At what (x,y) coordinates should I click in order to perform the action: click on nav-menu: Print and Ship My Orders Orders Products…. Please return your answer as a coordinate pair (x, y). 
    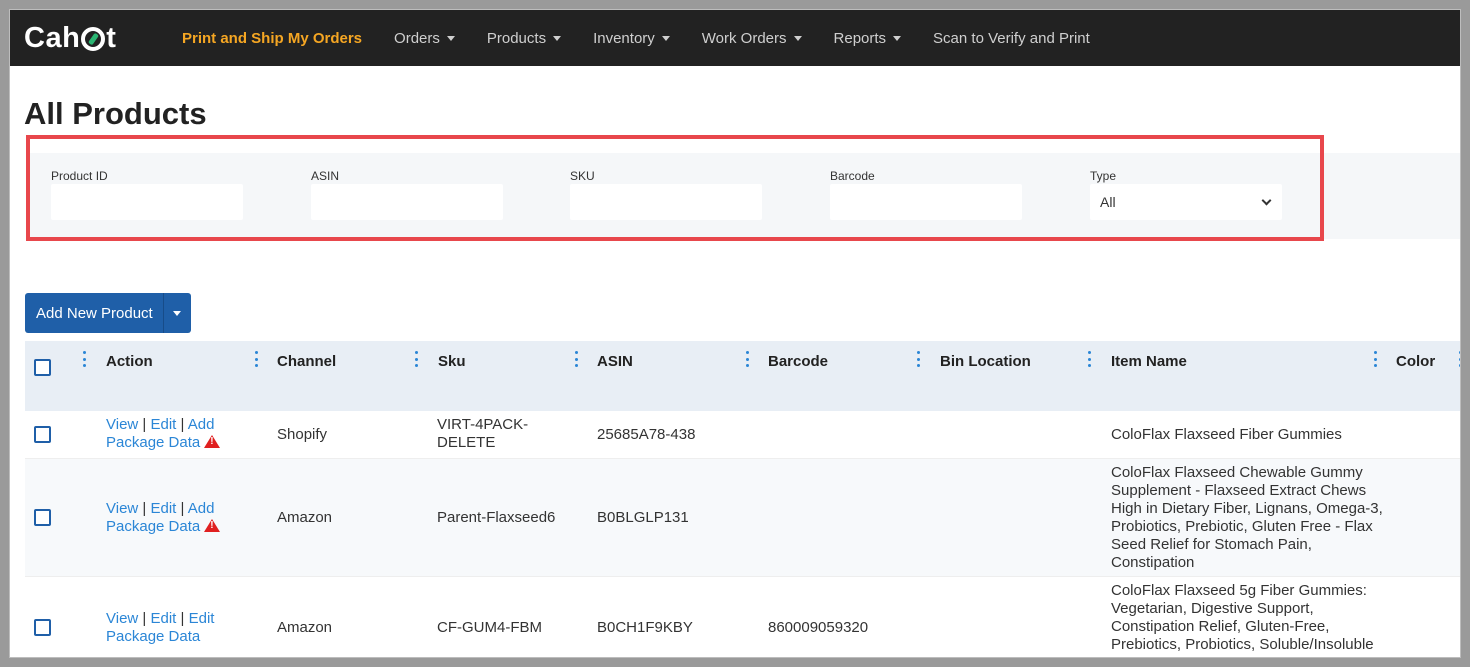
    Looking at the image, I should click on (652, 38).